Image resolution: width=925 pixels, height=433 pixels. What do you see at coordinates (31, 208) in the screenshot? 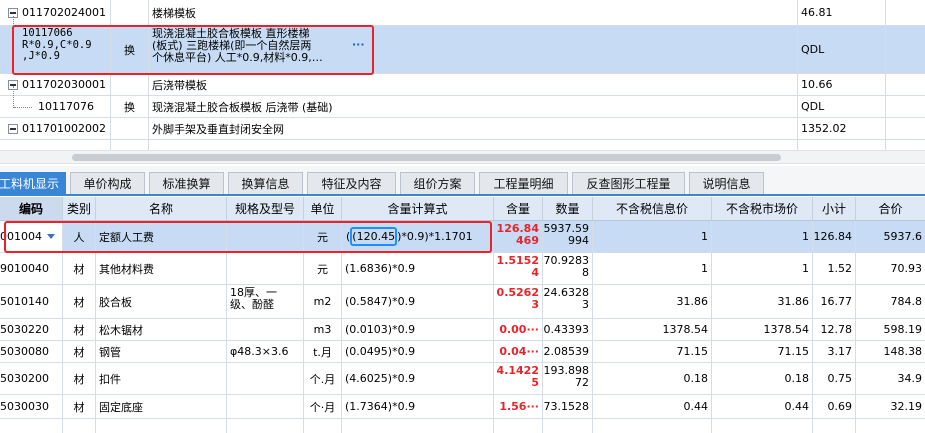
I see `col-header-code: 编码` at bounding box center [31, 208].